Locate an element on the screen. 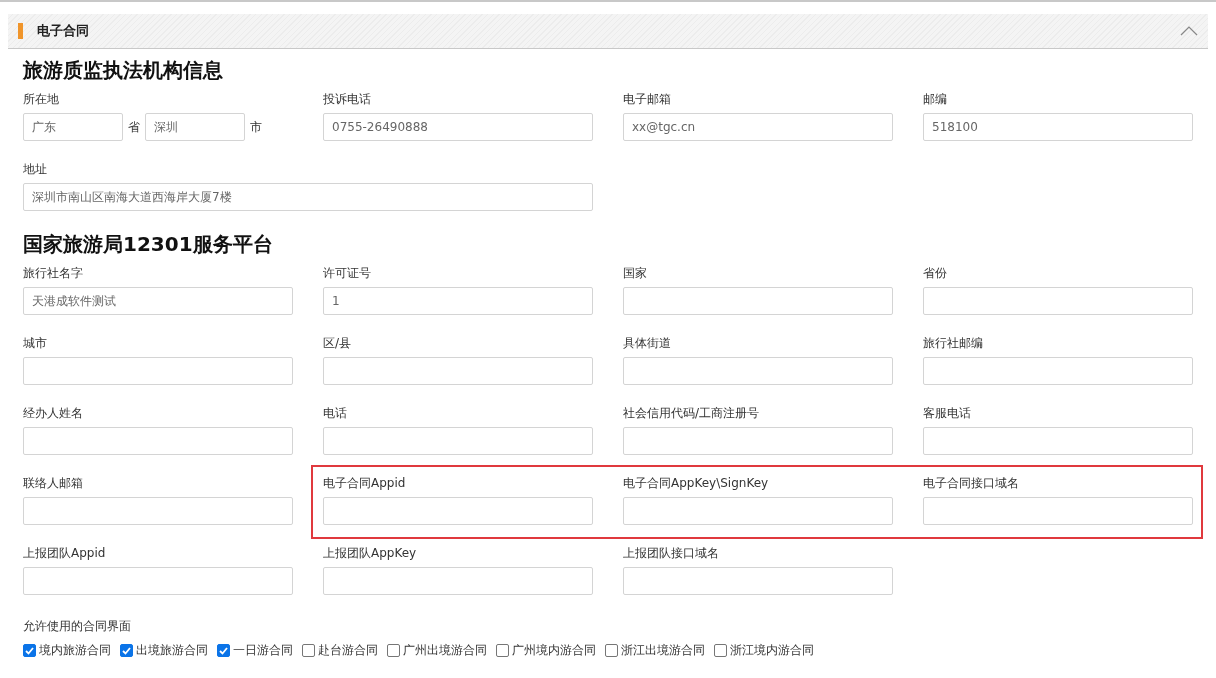  field-label: 社会信用代码/工商注册号 is located at coordinates (692, 413).